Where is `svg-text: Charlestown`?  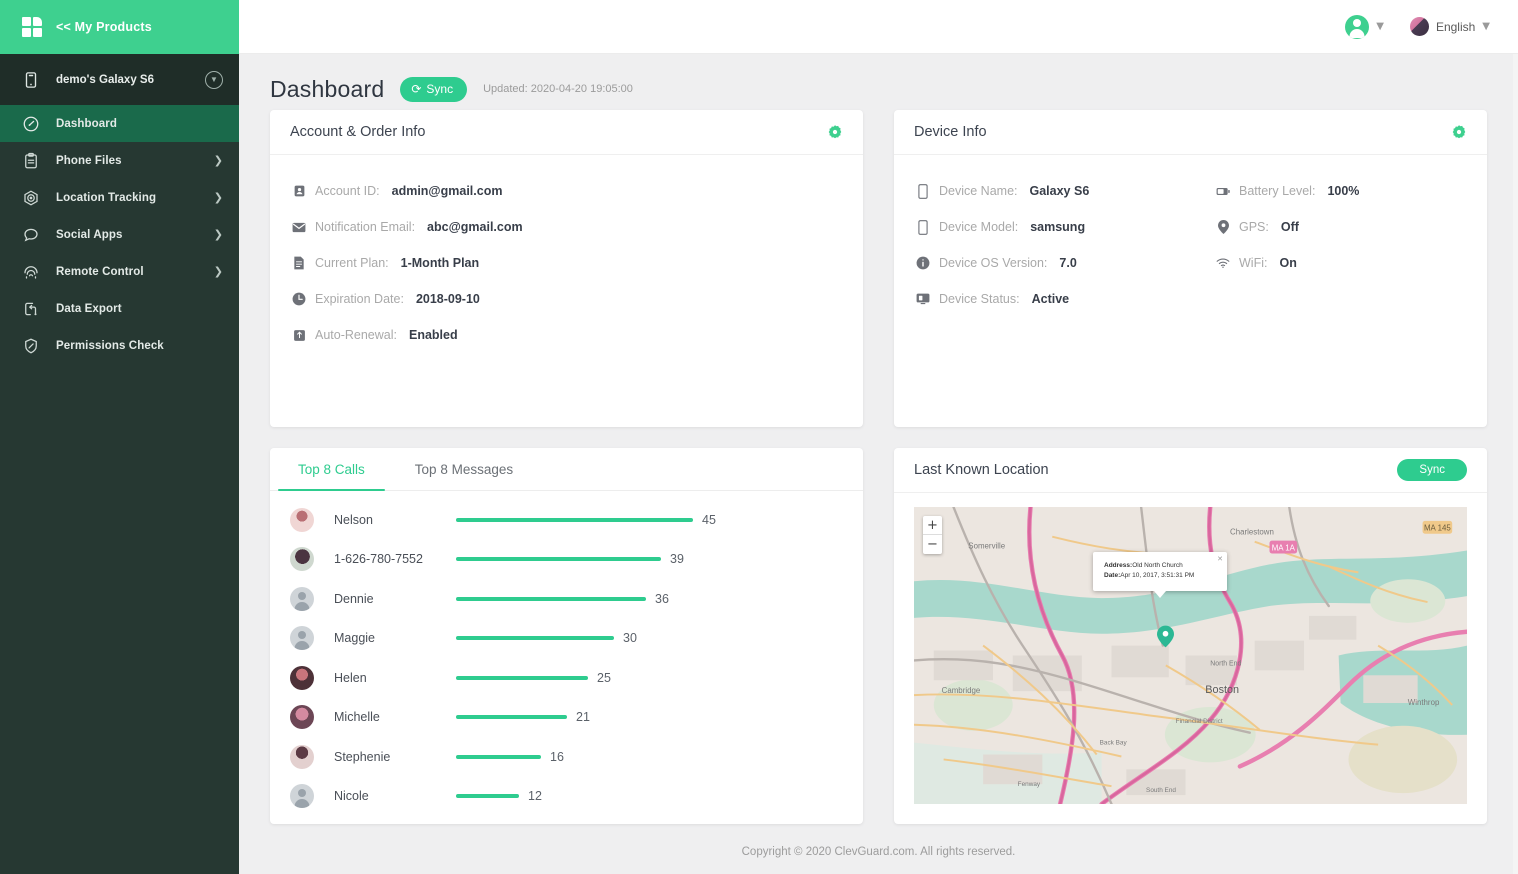 svg-text: Charlestown is located at coordinates (1252, 532).